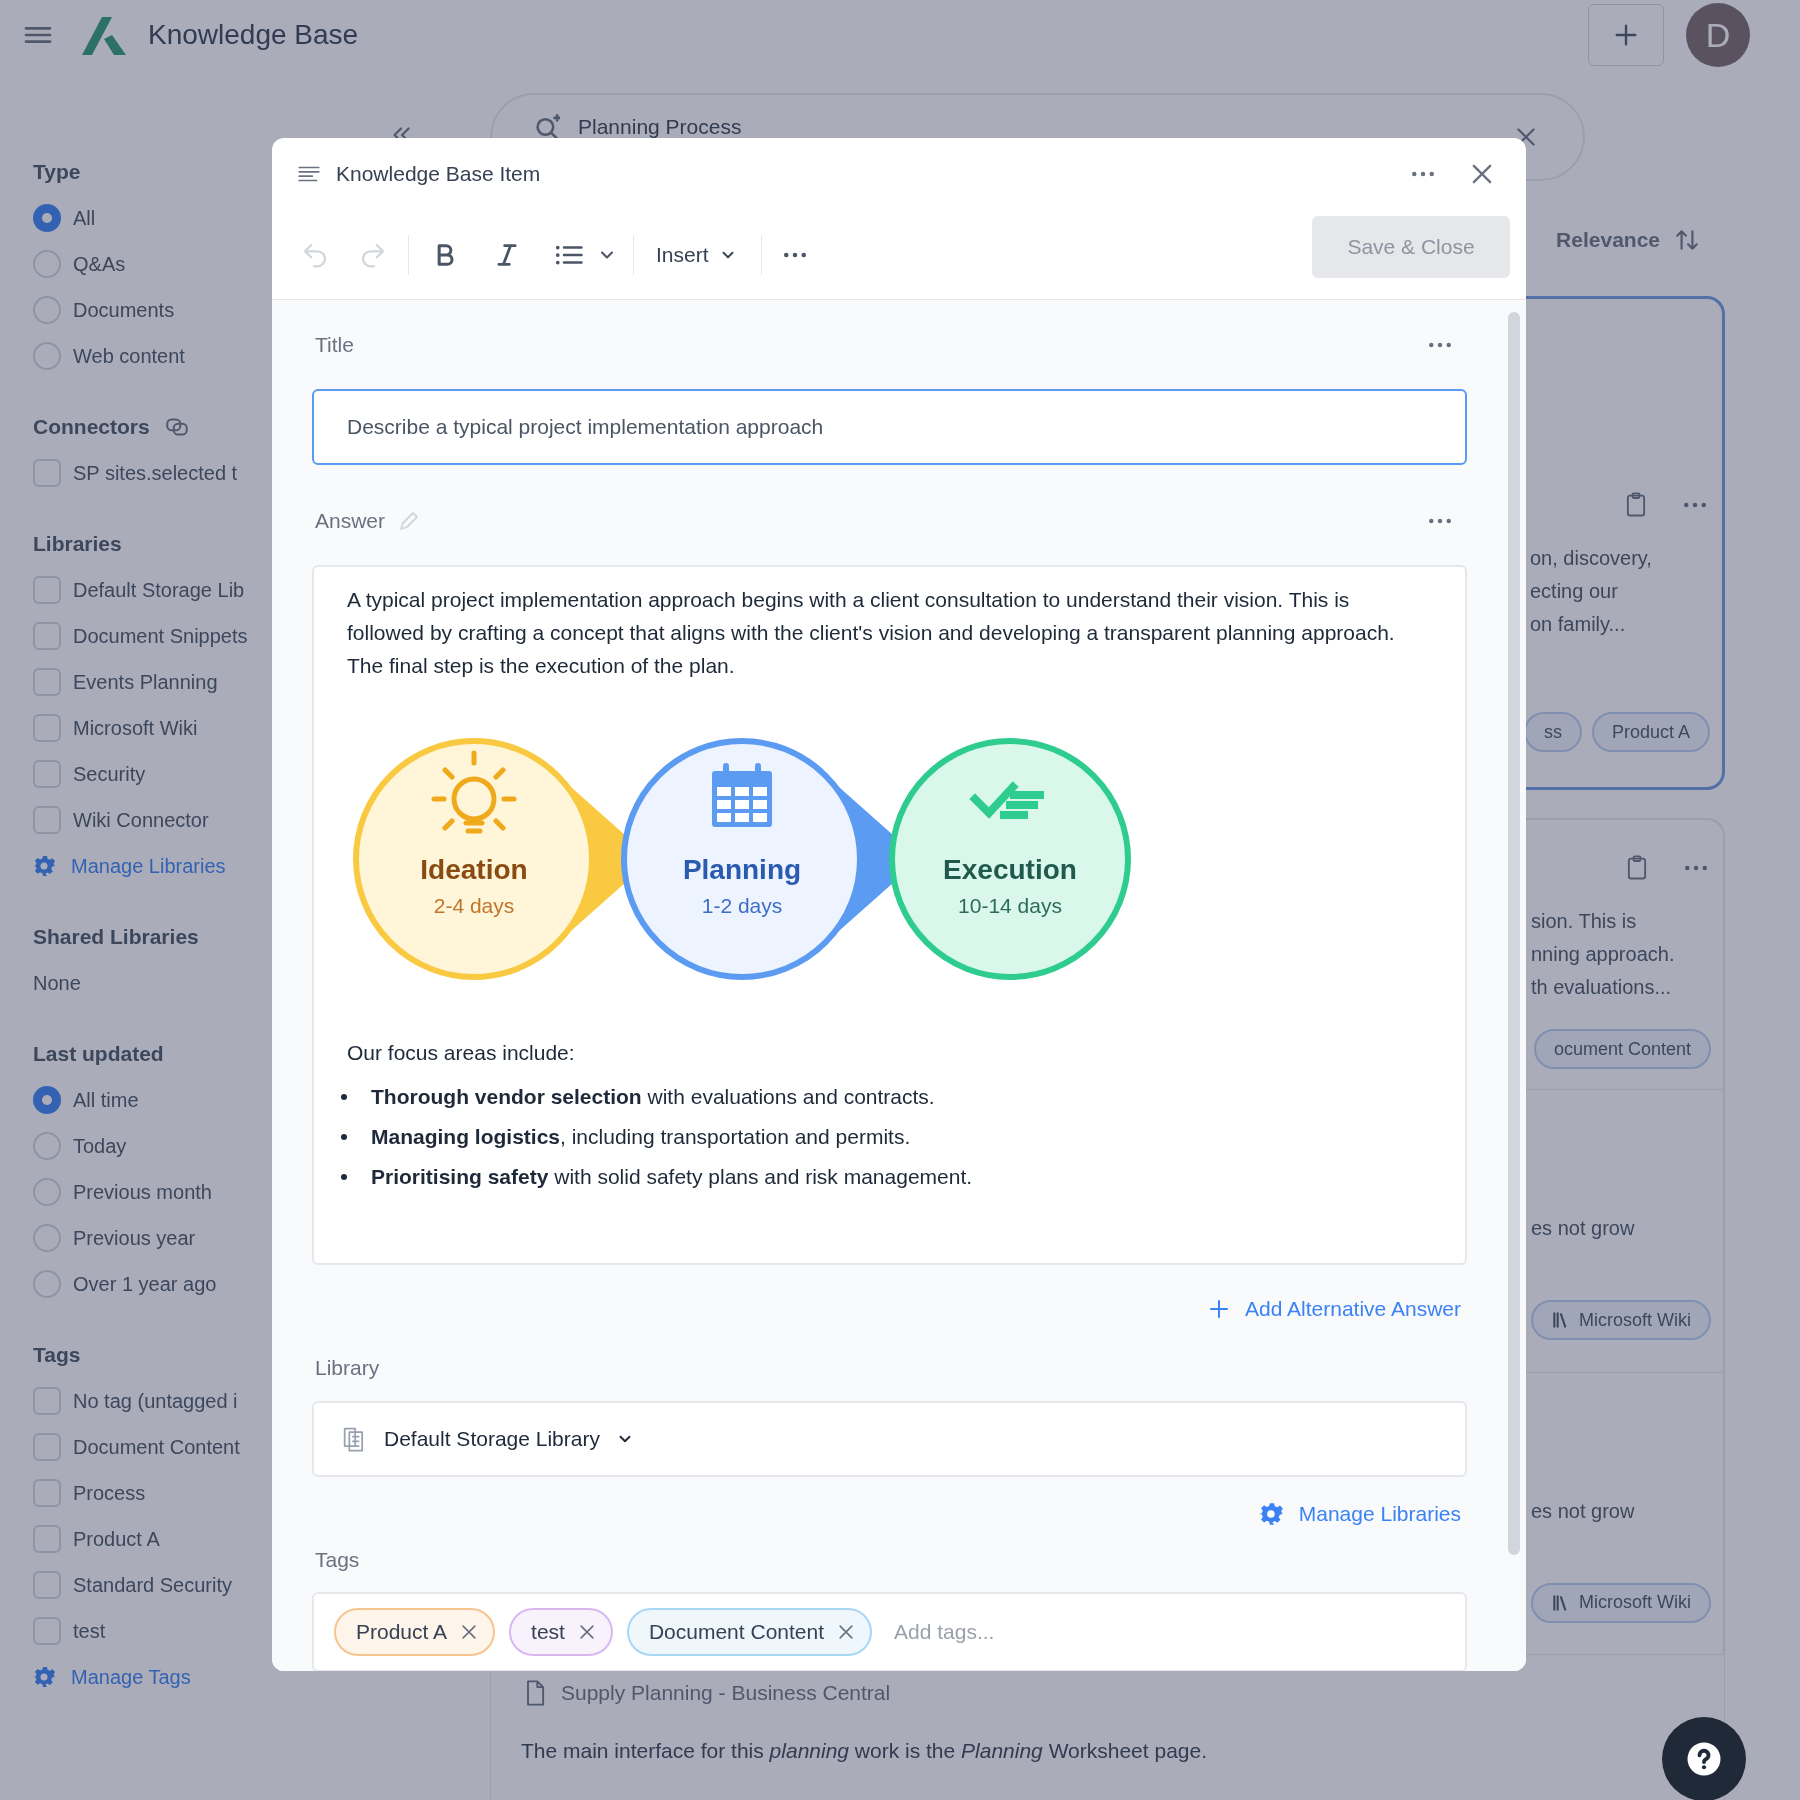  Describe the element at coordinates (57, 983) in the screenshot. I see `filter-value: None` at that location.